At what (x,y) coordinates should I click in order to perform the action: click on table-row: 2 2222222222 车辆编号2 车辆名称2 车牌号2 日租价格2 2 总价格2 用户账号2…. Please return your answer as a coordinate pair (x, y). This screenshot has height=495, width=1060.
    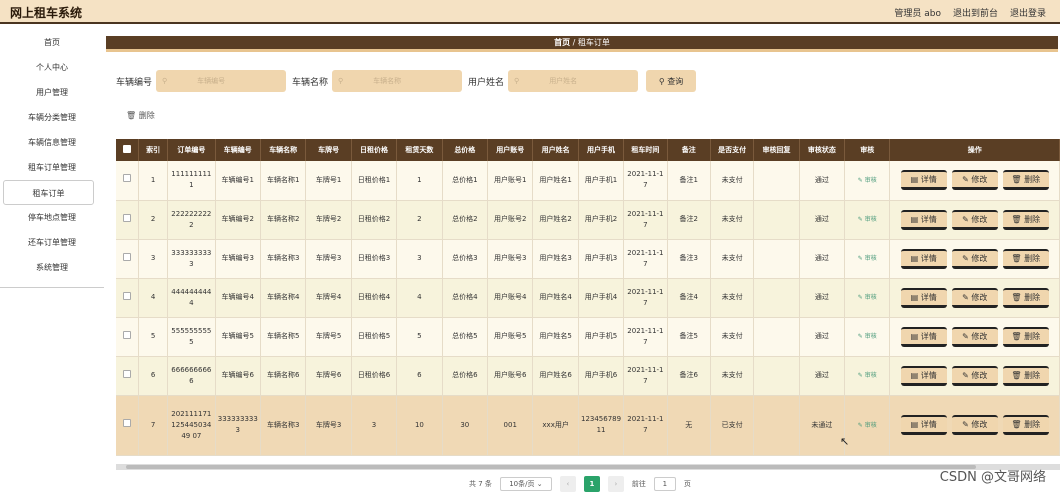
    Looking at the image, I should click on (588, 220).